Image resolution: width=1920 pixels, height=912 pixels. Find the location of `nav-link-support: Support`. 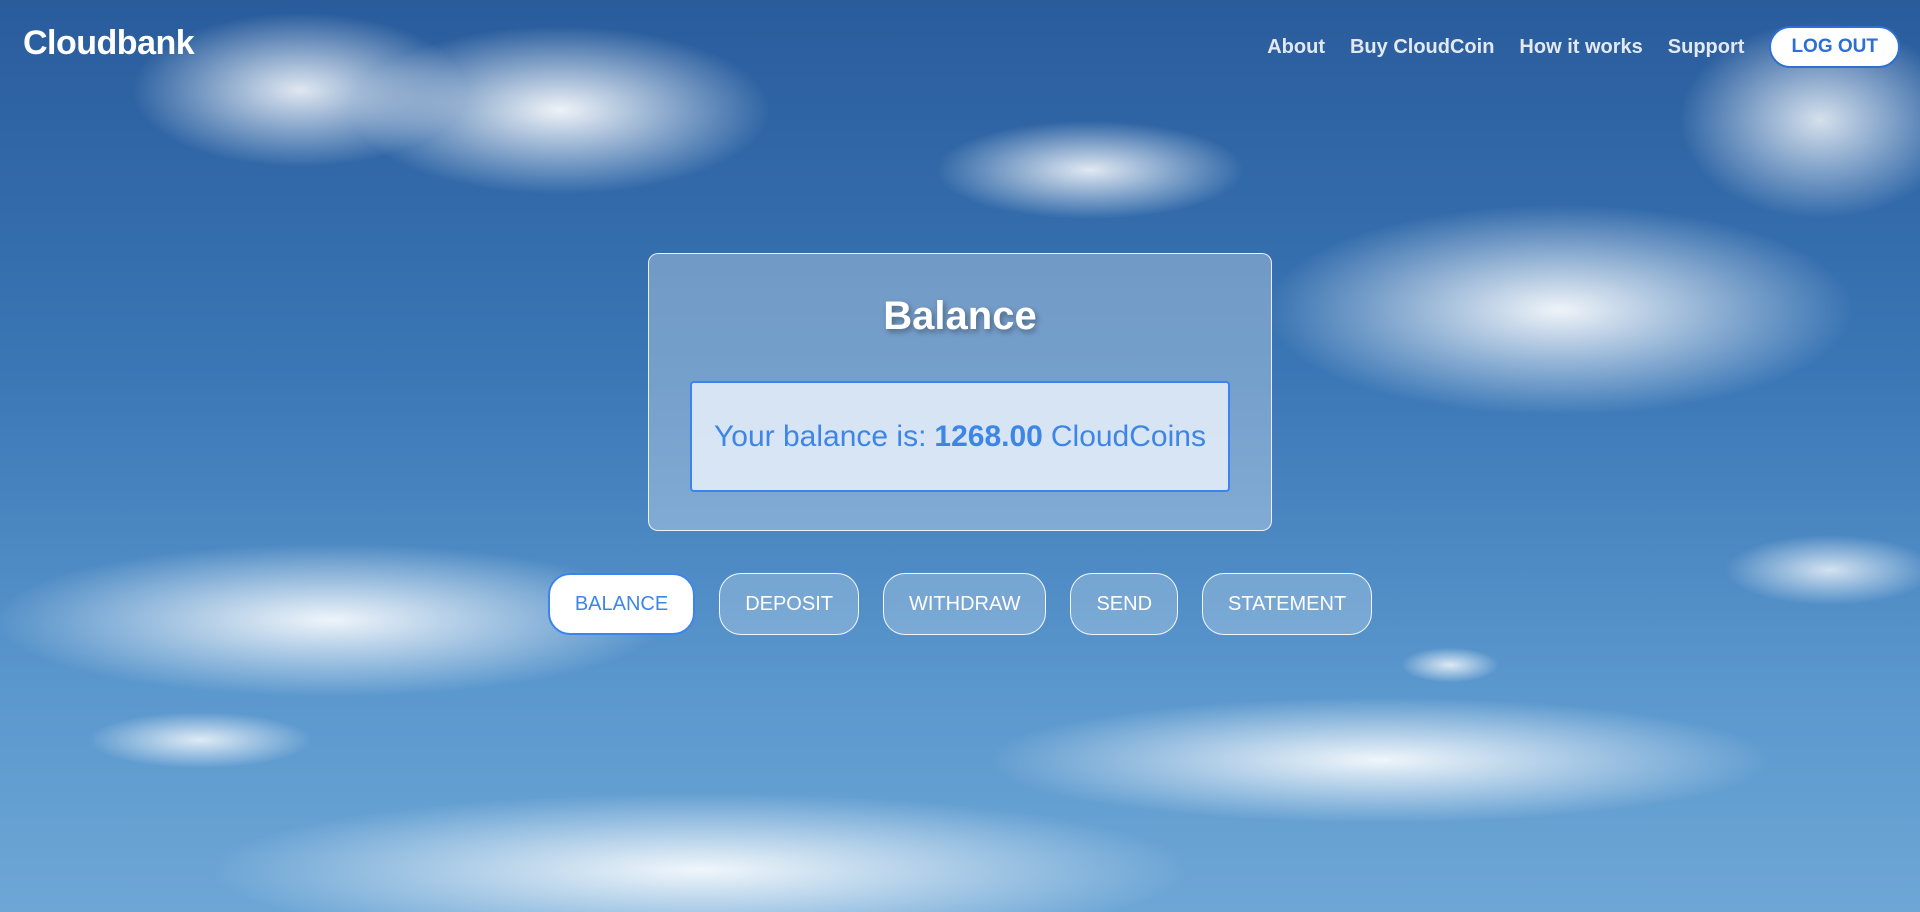

nav-link-support: Support is located at coordinates (1706, 47).